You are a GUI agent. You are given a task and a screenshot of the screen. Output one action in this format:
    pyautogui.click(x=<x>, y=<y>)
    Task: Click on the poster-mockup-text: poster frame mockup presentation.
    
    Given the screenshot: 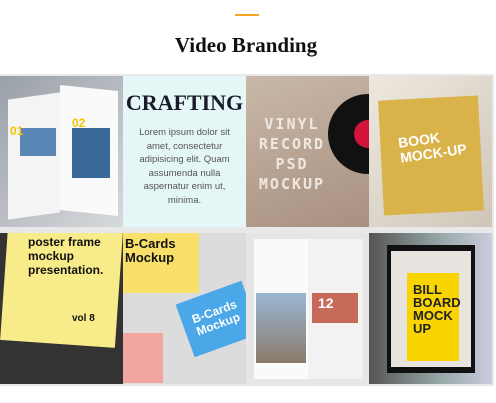 What is the action you would take?
    pyautogui.click(x=66, y=256)
    